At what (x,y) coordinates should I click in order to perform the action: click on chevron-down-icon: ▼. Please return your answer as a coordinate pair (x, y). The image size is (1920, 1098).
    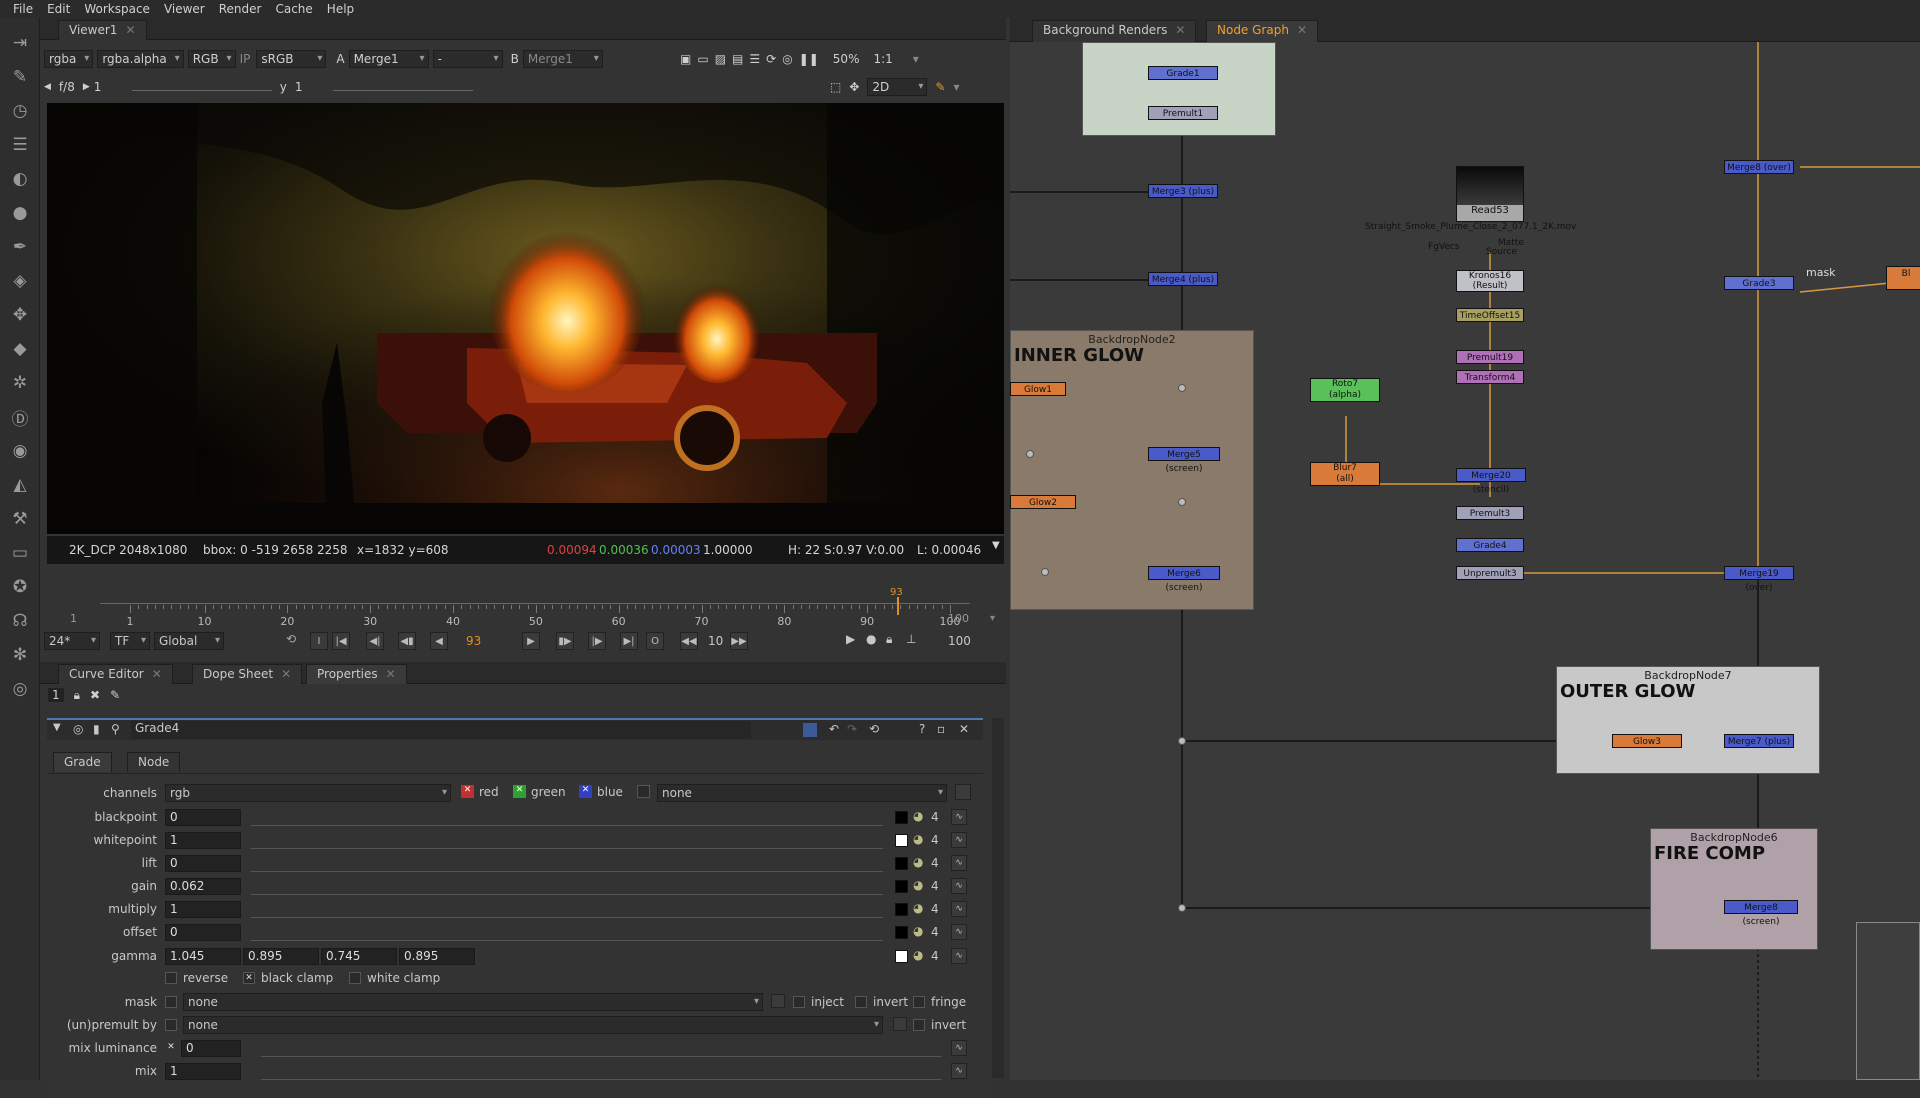
    Looking at the image, I should click on (996, 545).